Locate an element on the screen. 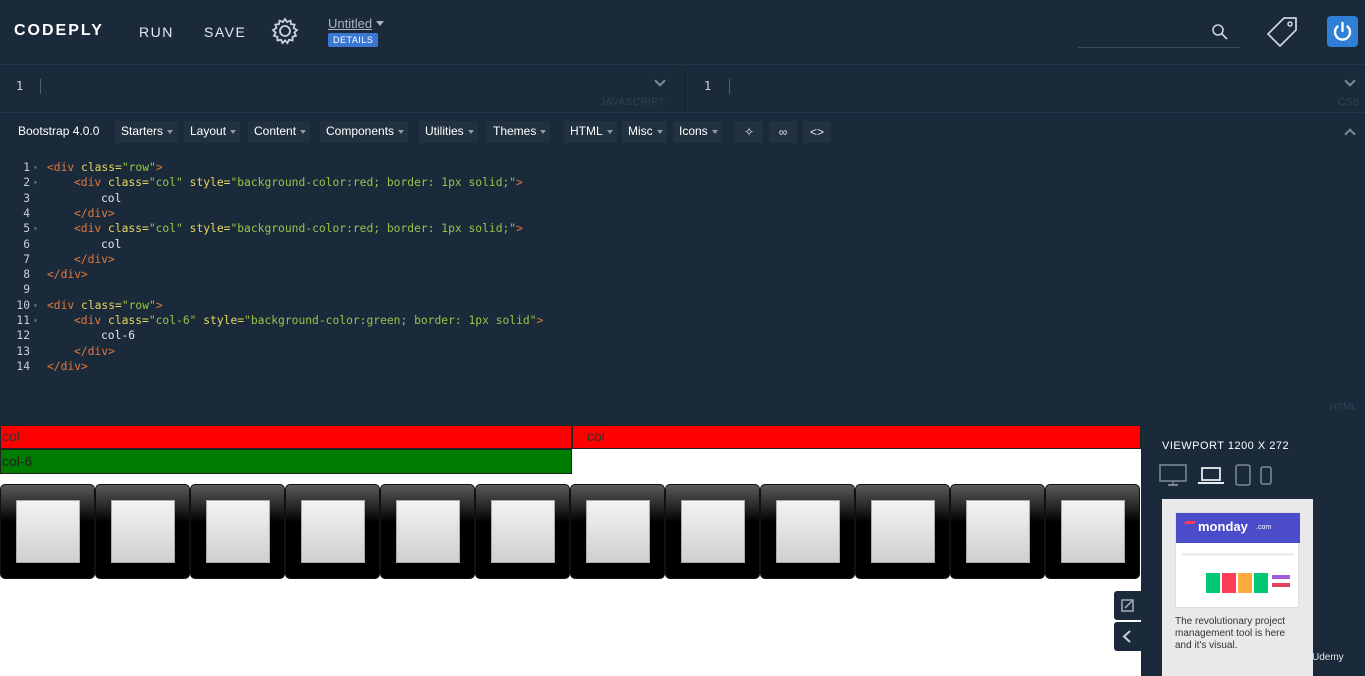 Image resolution: width=1365 pixels, height=676 pixels. laptop-view-icon is located at coordinates (1211, 475).